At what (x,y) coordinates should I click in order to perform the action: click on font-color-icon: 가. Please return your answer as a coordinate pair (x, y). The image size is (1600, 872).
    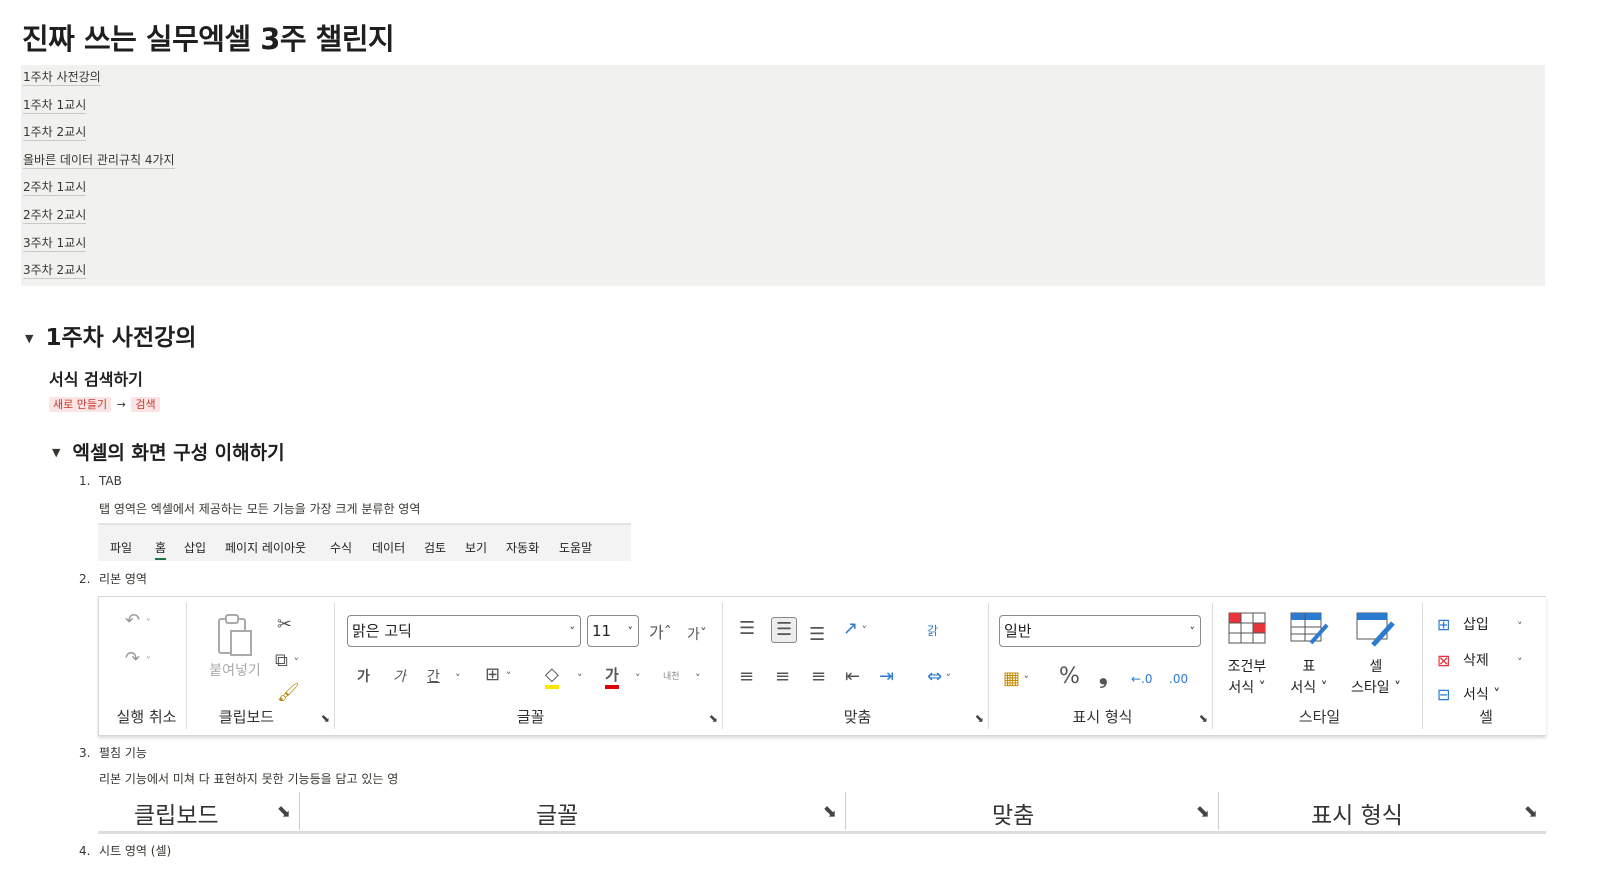
    Looking at the image, I should click on (612, 677).